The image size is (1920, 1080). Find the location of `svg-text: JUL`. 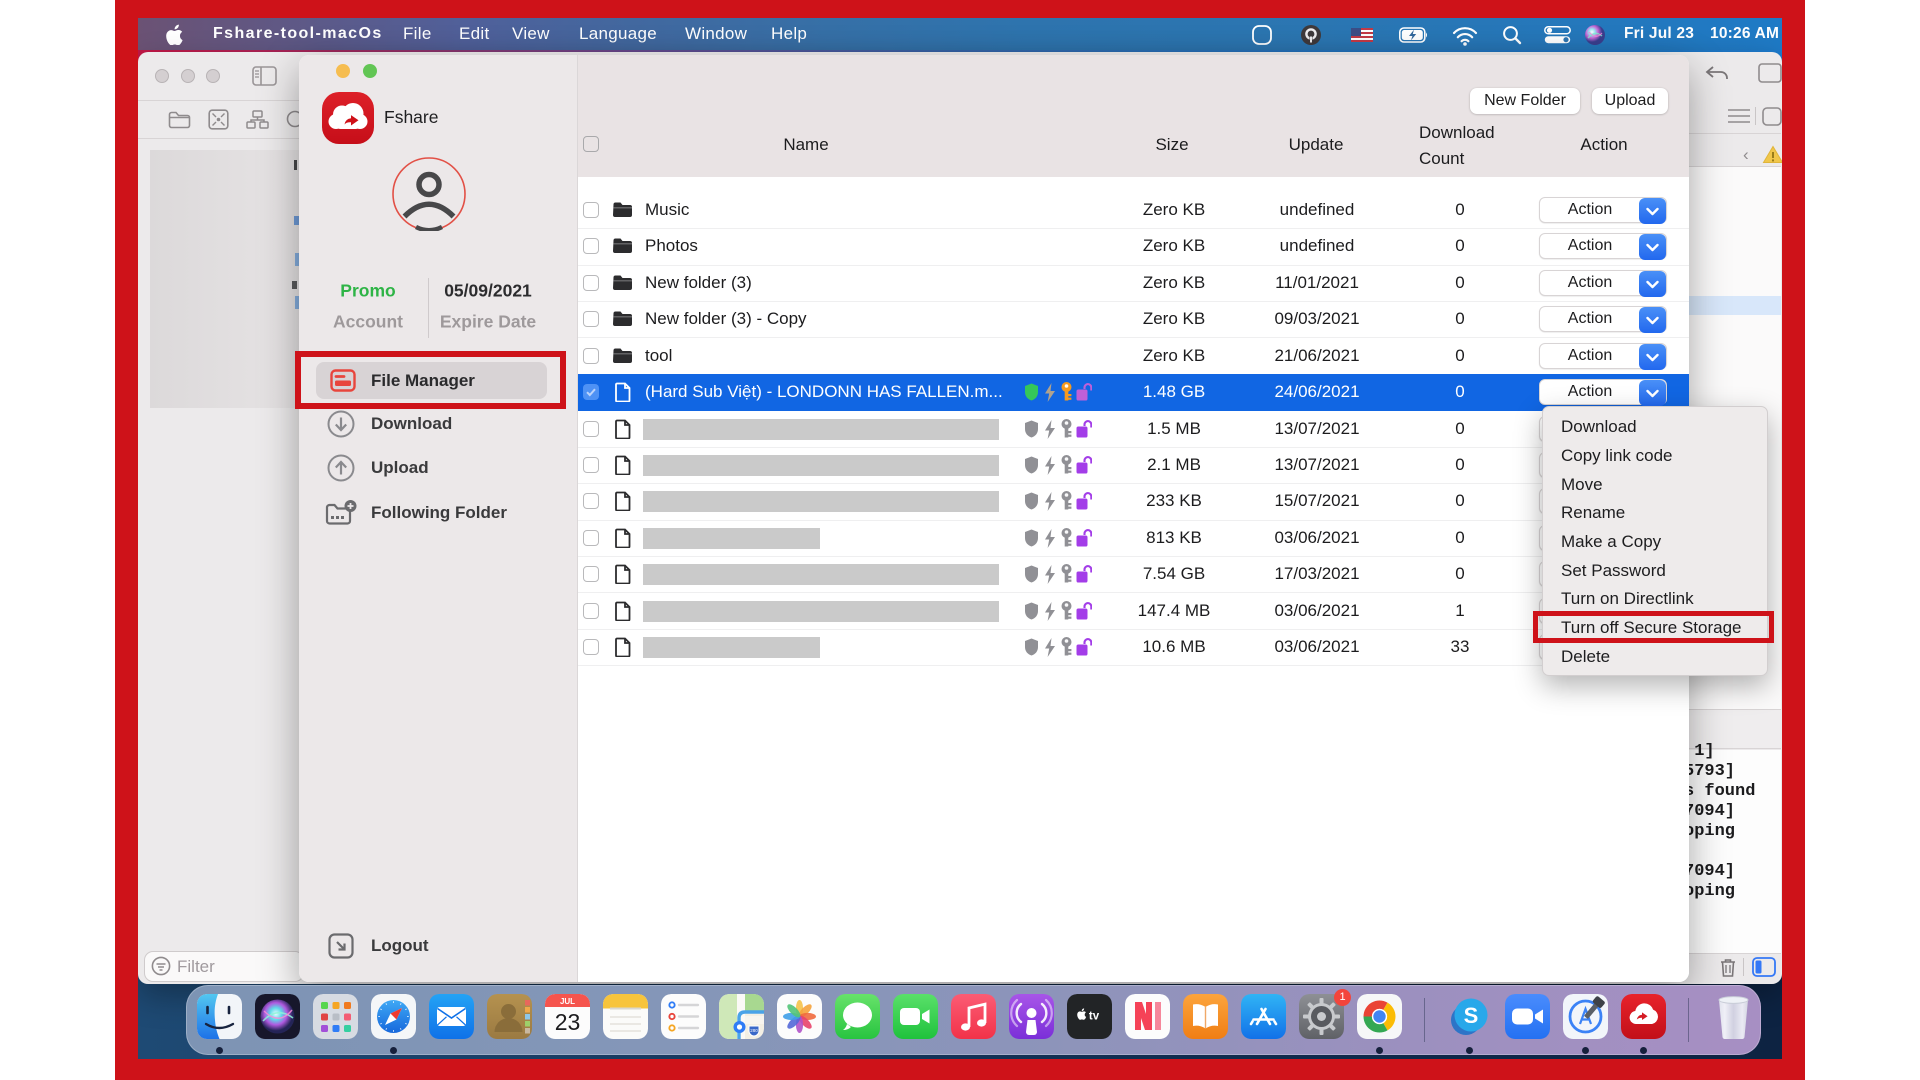

svg-text: JUL is located at coordinates (566, 1001).